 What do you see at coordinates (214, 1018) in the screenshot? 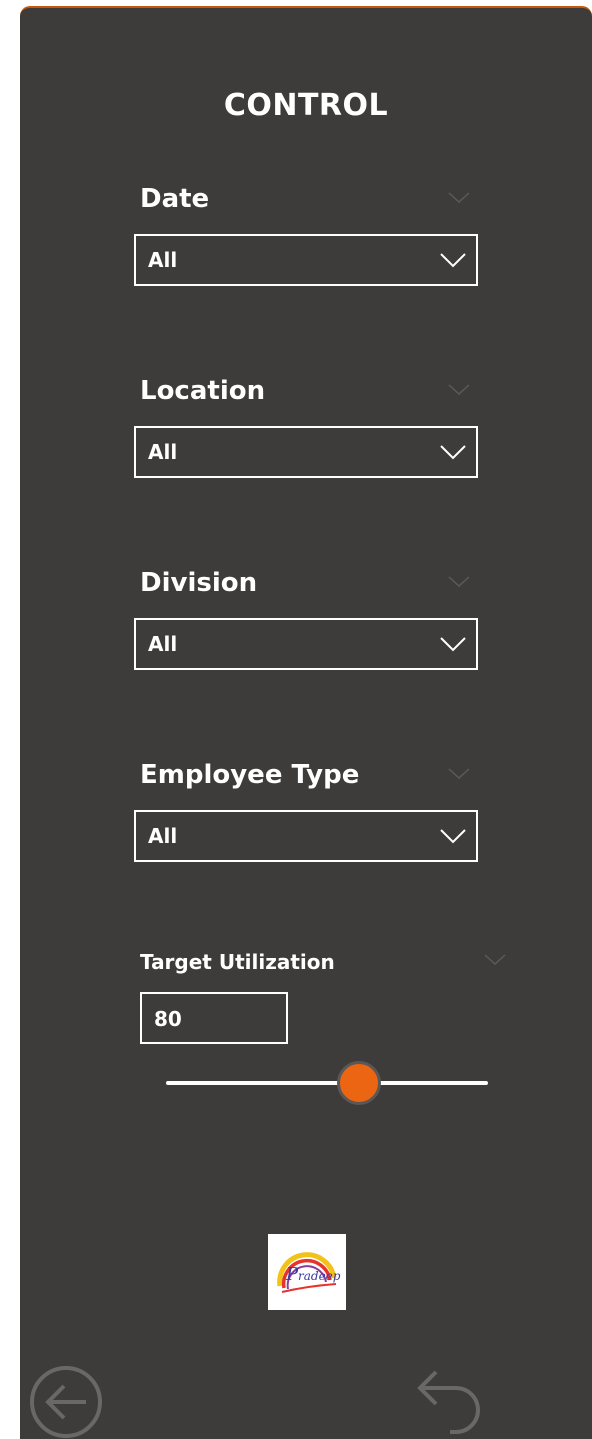
I see `target-utilization-input: 80` at bounding box center [214, 1018].